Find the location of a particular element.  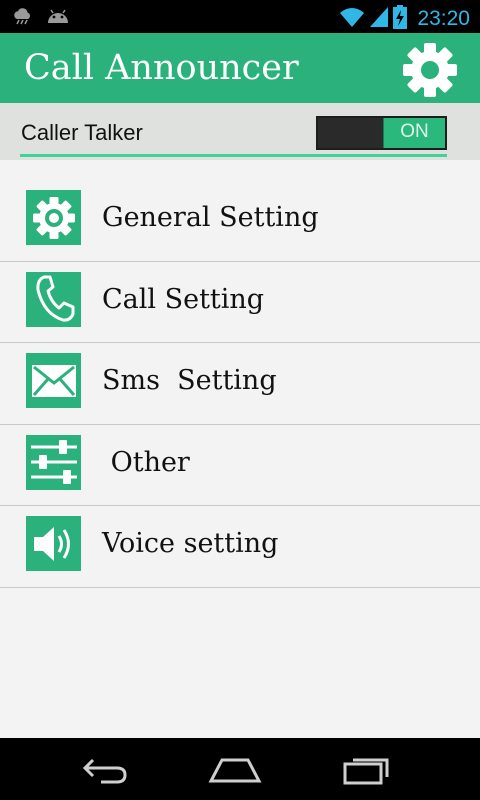

envelope-icon is located at coordinates (53, 380).